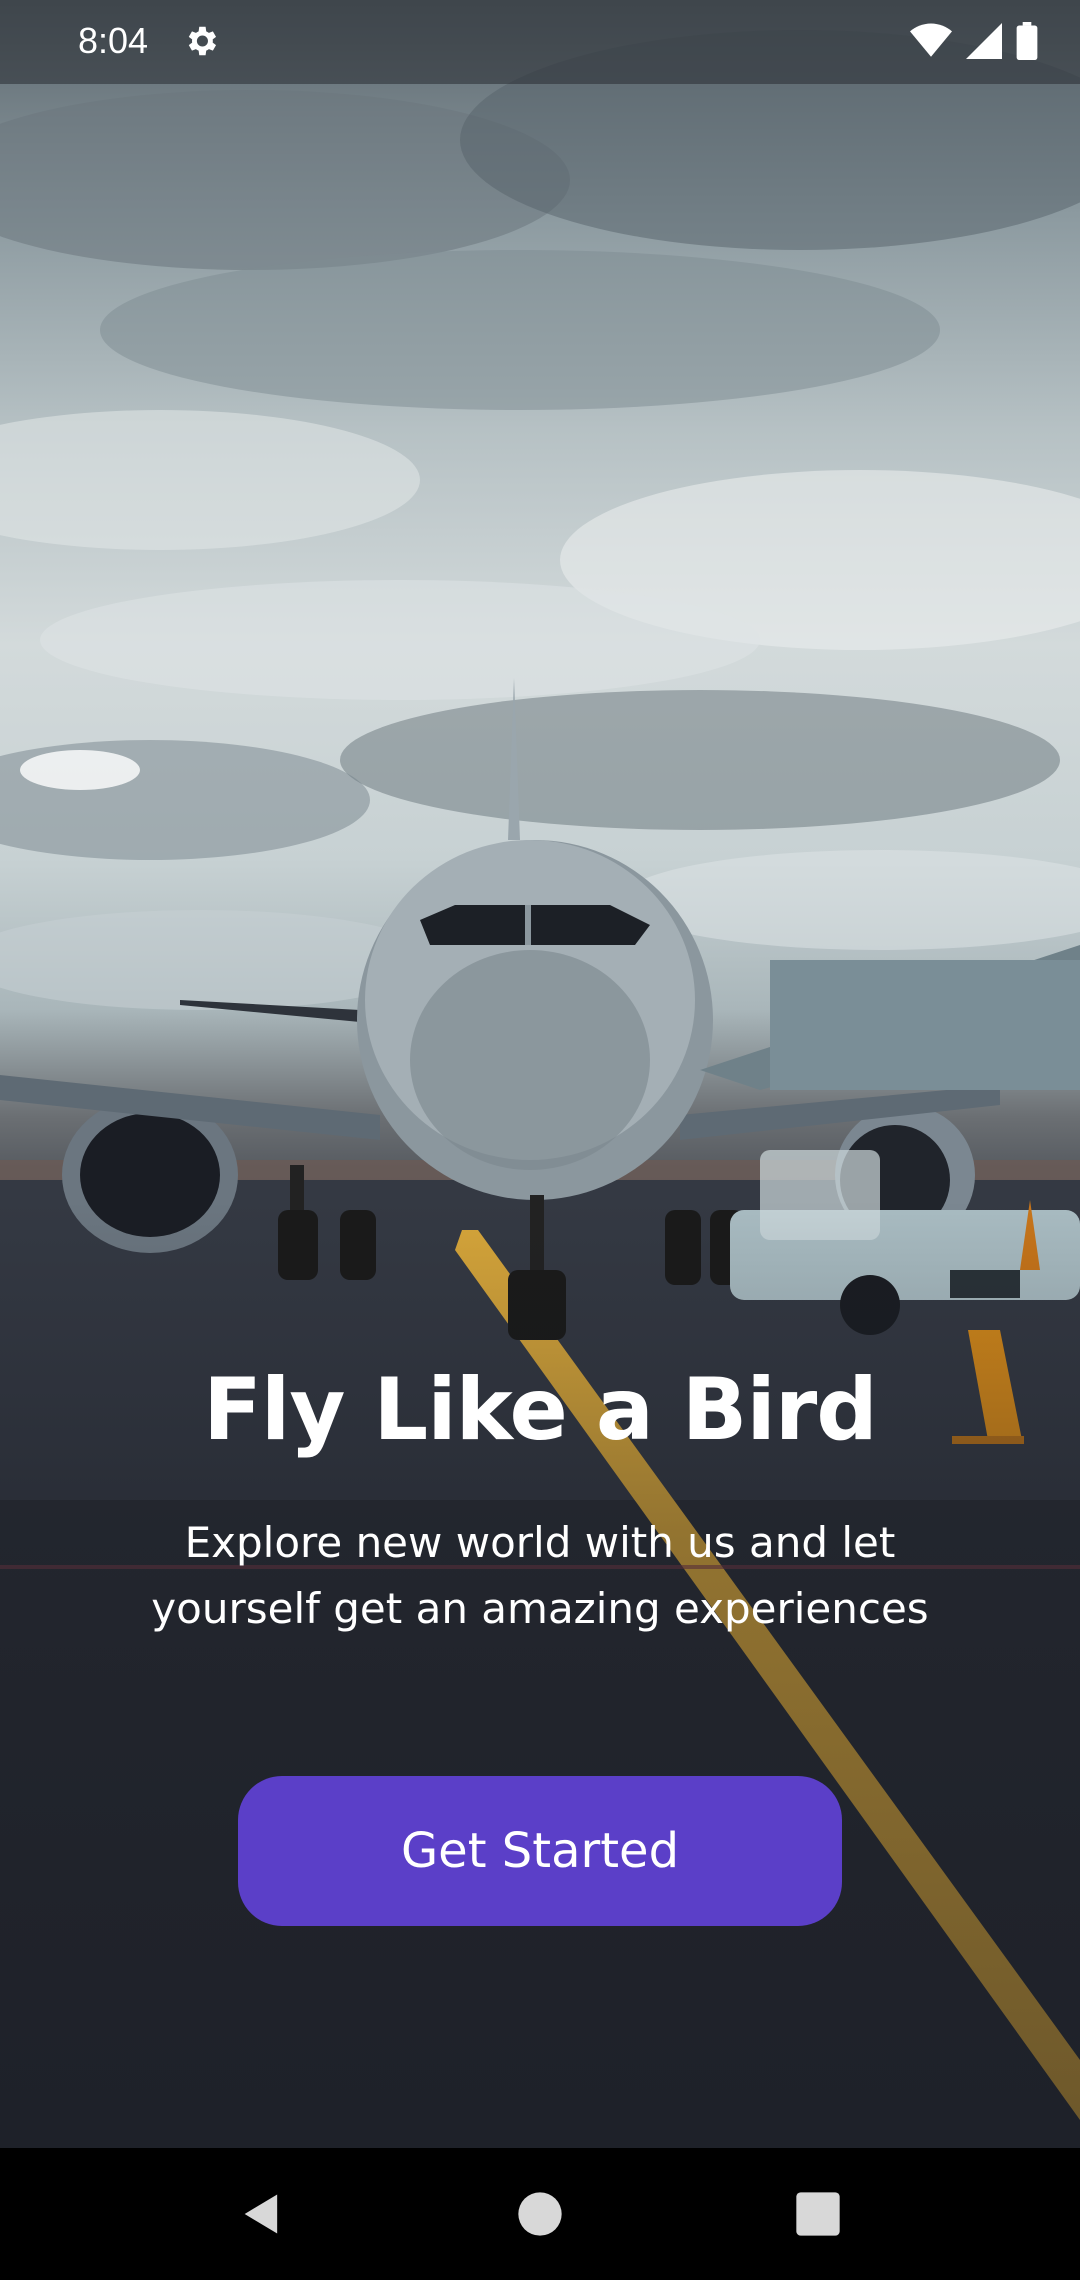  What do you see at coordinates (201, 41) in the screenshot?
I see `gear-icon` at bounding box center [201, 41].